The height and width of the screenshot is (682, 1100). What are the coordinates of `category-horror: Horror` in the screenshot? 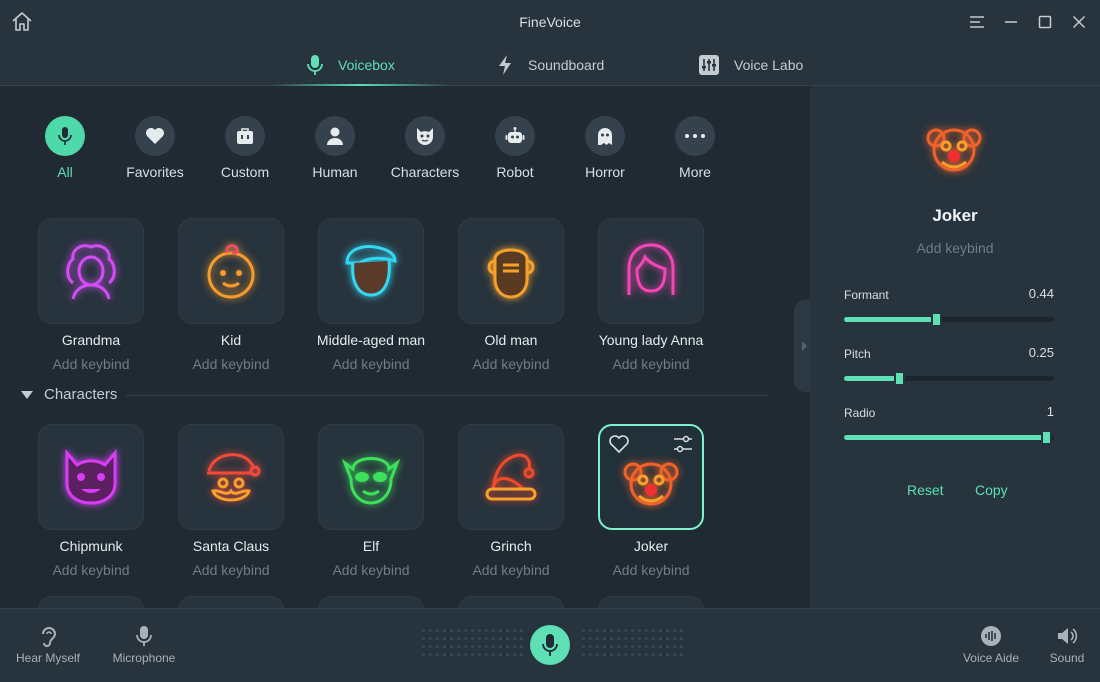 It's located at (605, 148).